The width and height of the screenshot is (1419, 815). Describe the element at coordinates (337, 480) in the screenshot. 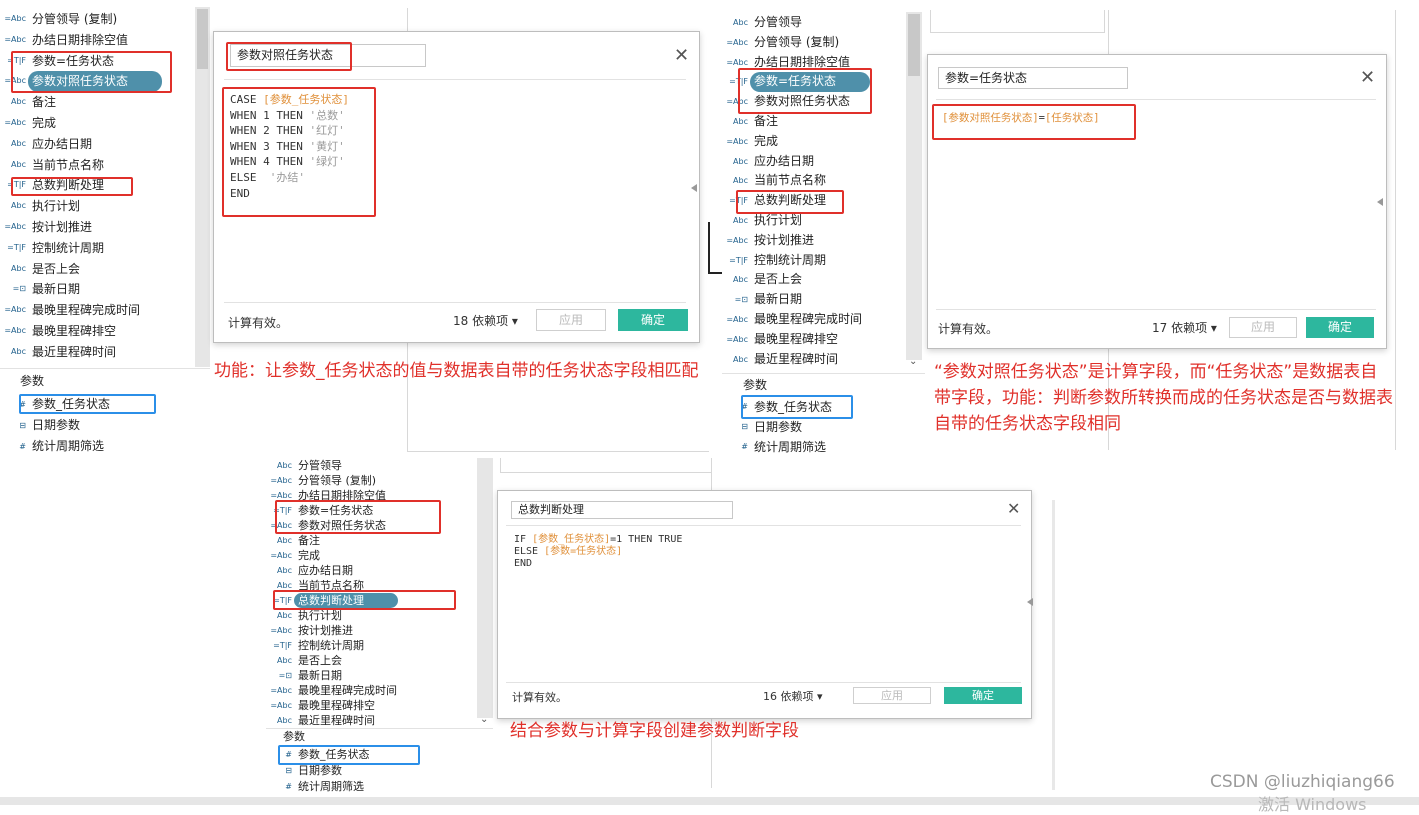

I see `field-label: 分管领导 (复制)` at that location.